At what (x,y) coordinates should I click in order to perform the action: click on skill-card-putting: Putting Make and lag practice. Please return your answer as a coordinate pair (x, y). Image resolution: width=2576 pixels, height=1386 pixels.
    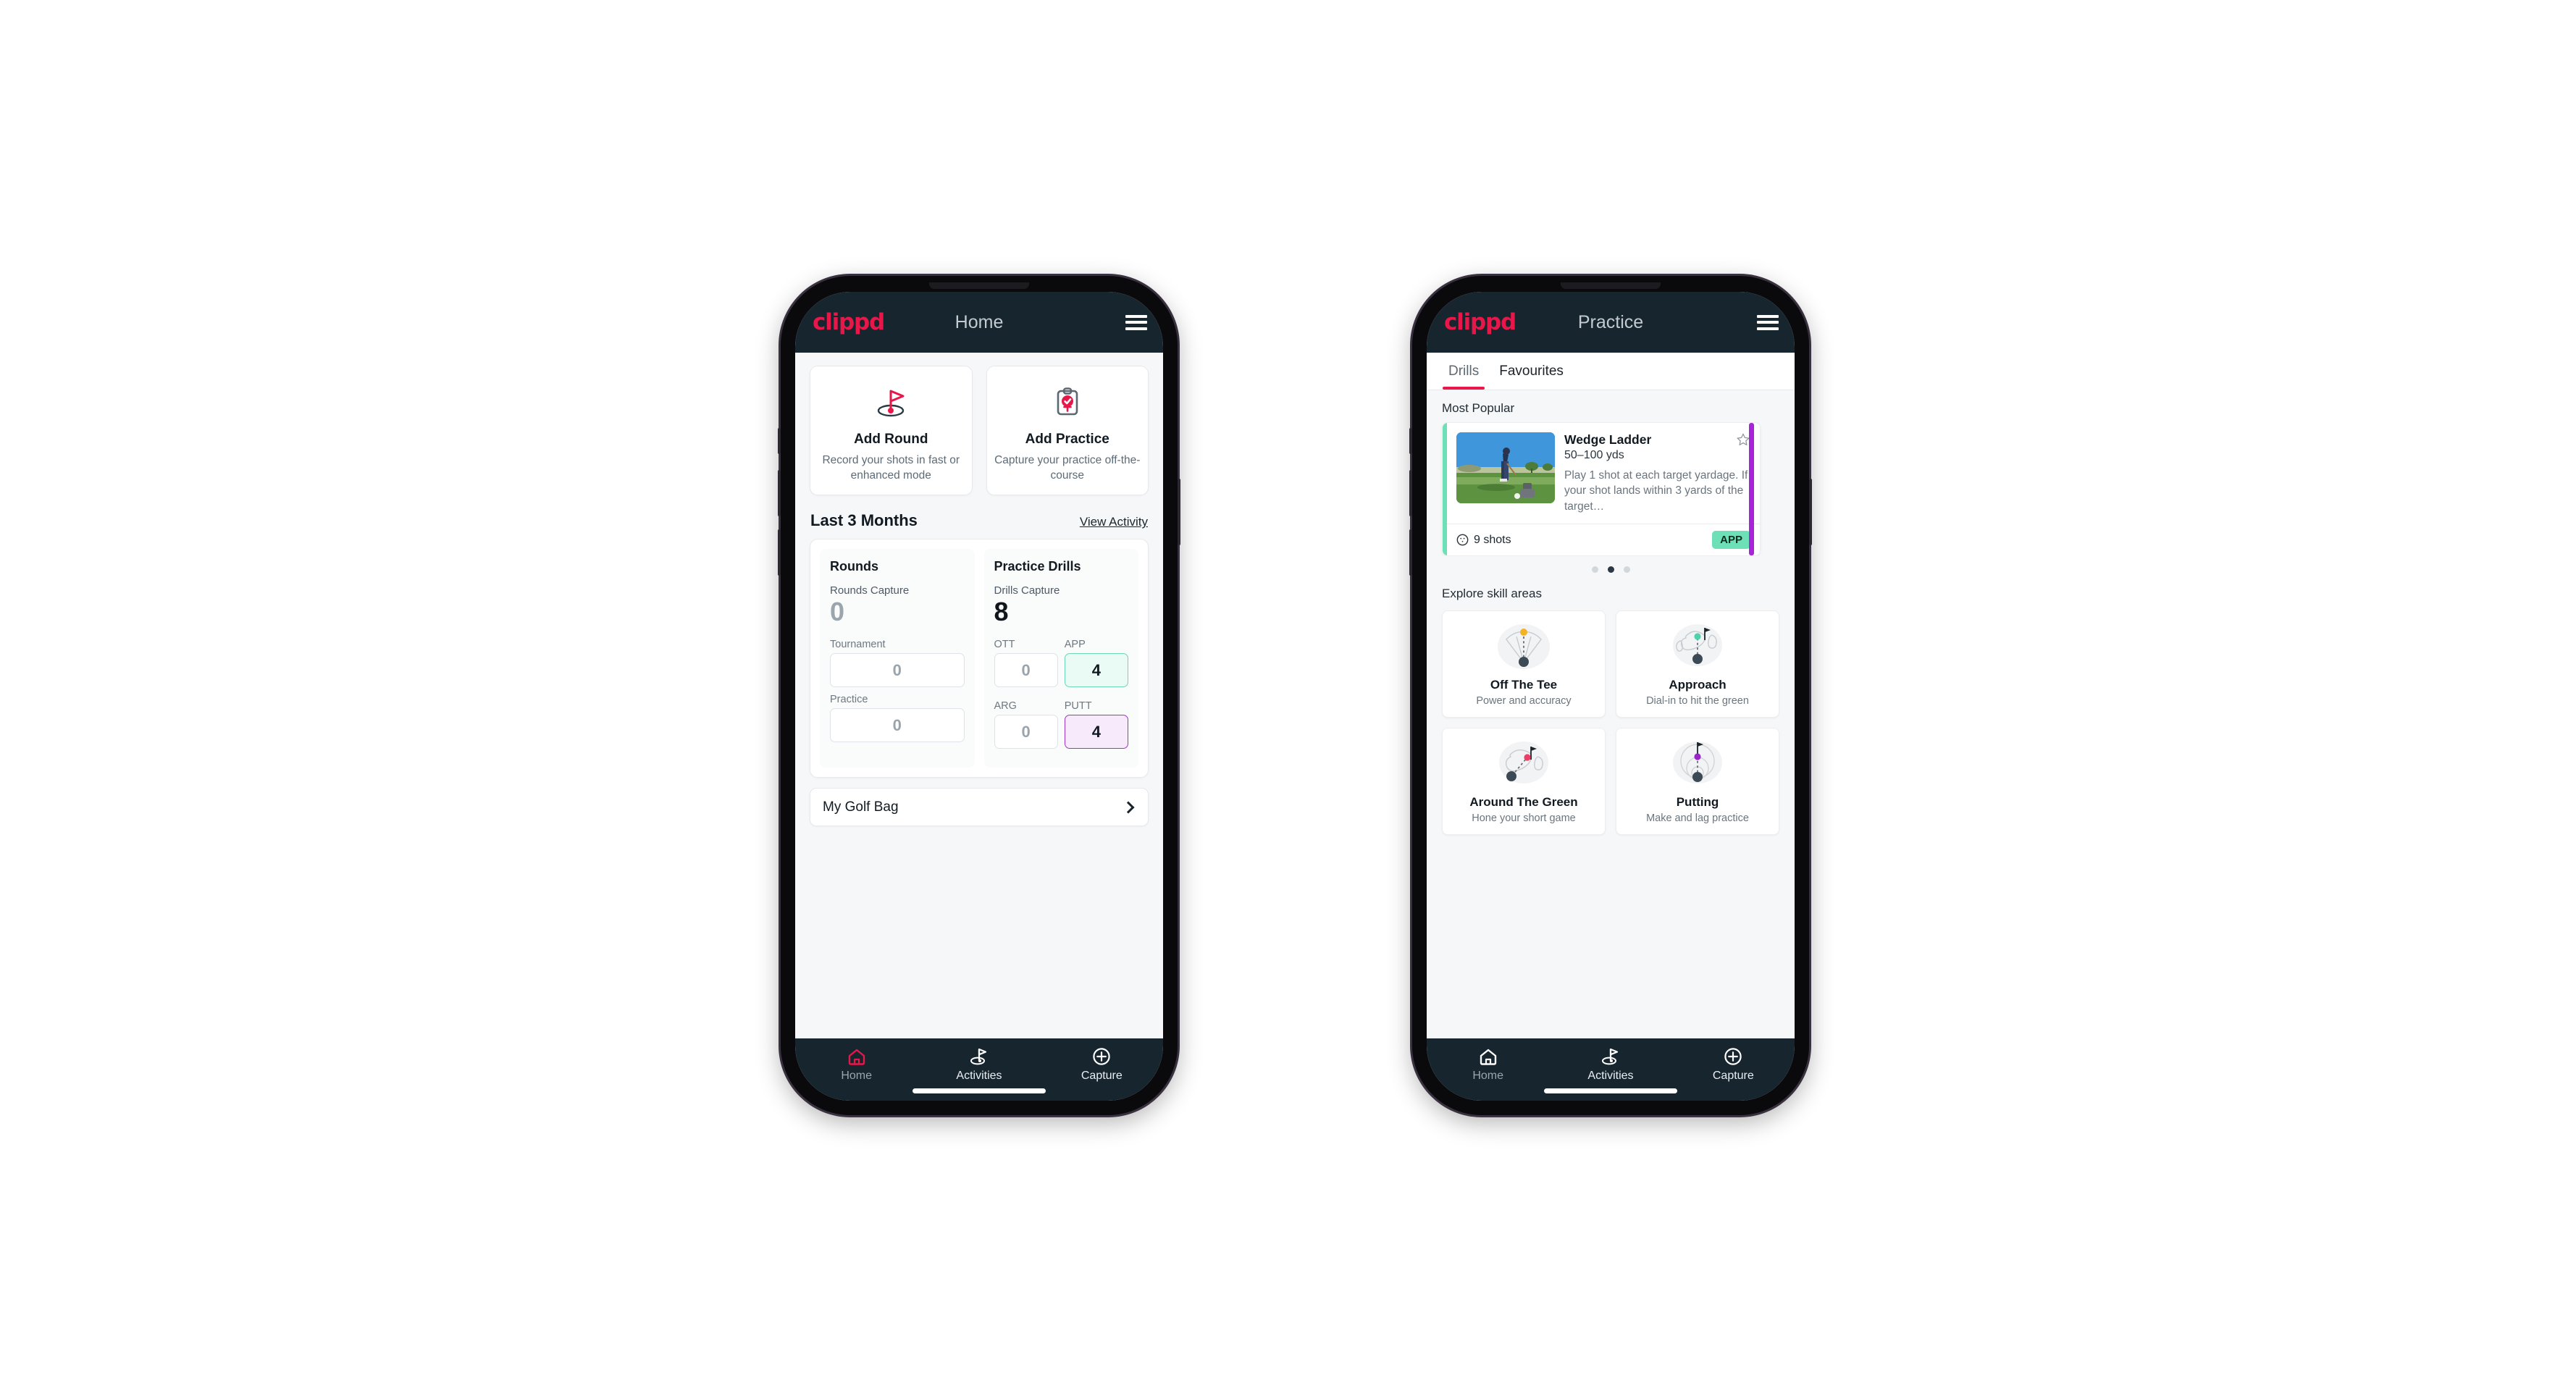
    Looking at the image, I should click on (1697, 782).